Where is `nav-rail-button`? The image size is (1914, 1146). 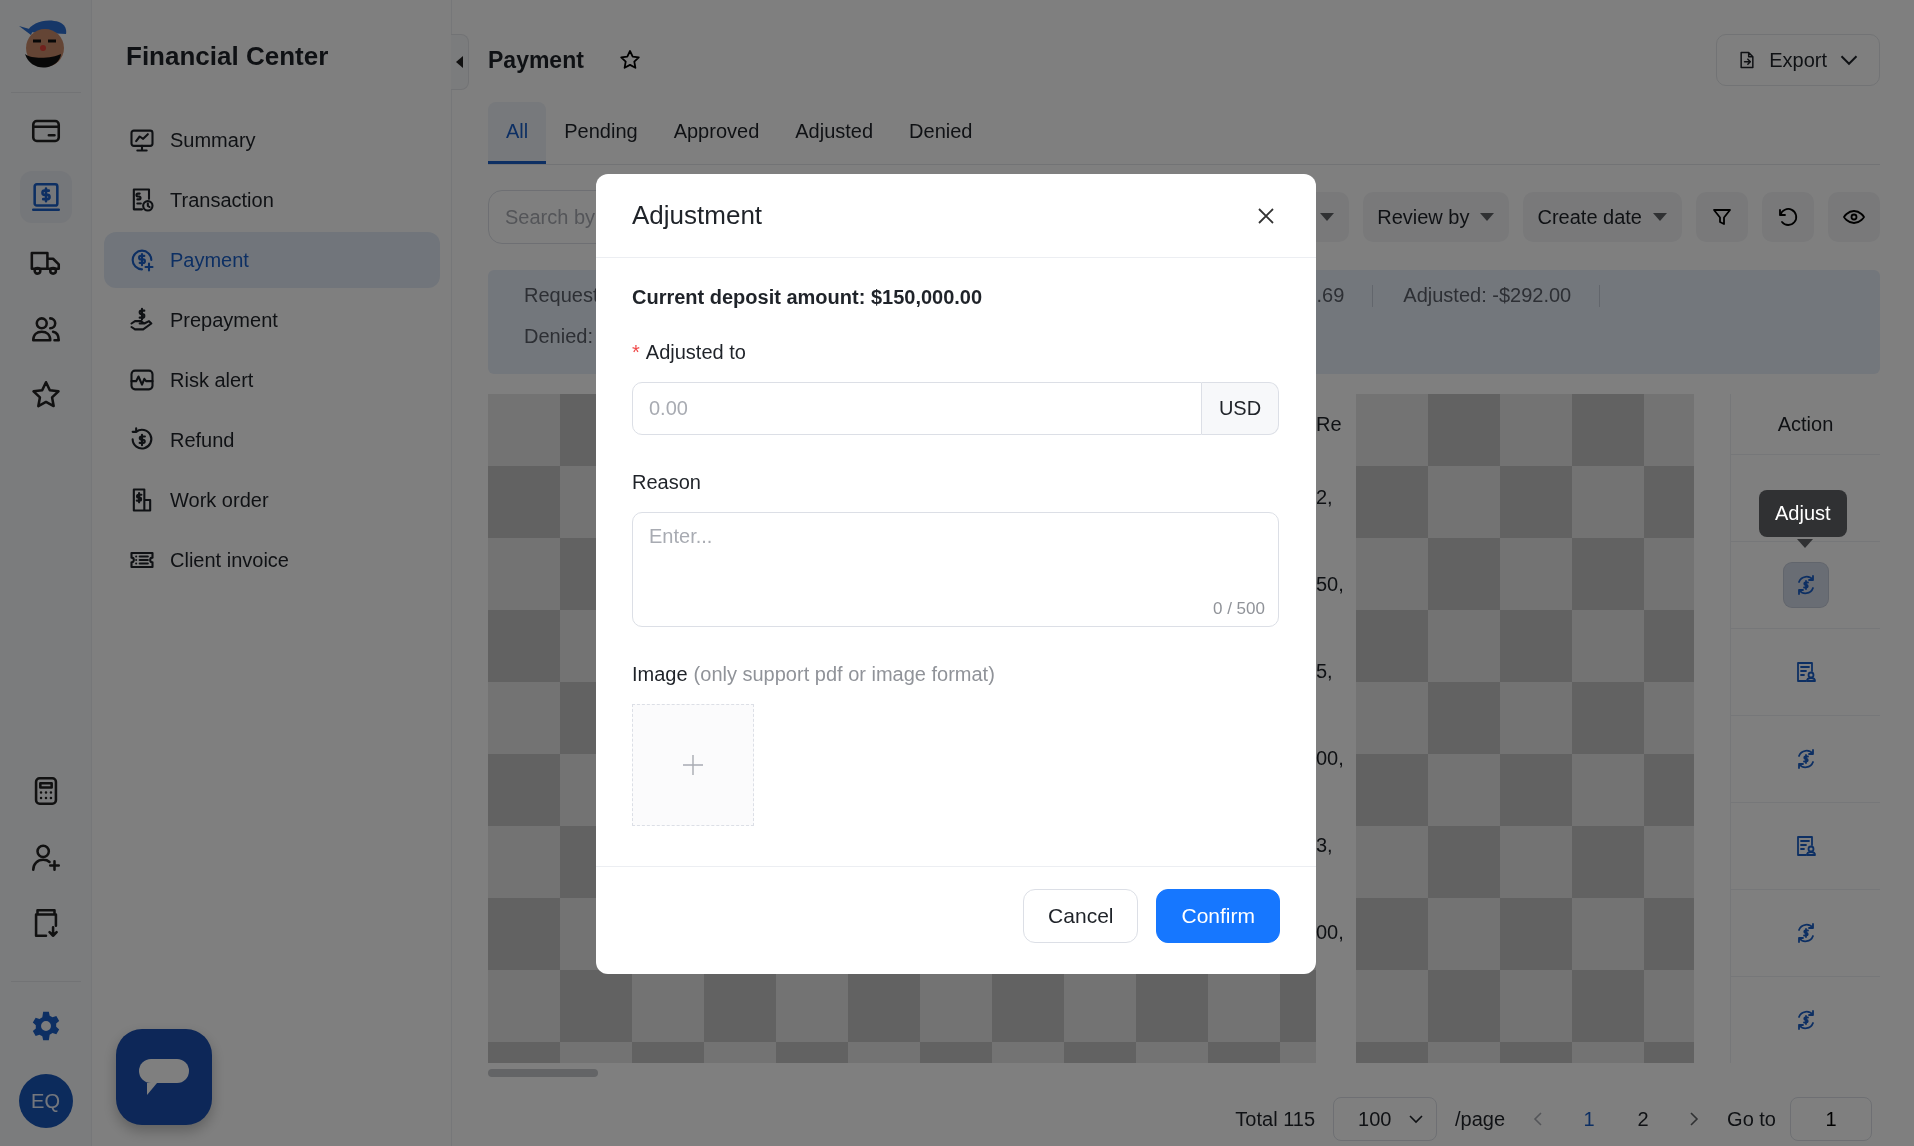 nav-rail-button is located at coordinates (45, 197).